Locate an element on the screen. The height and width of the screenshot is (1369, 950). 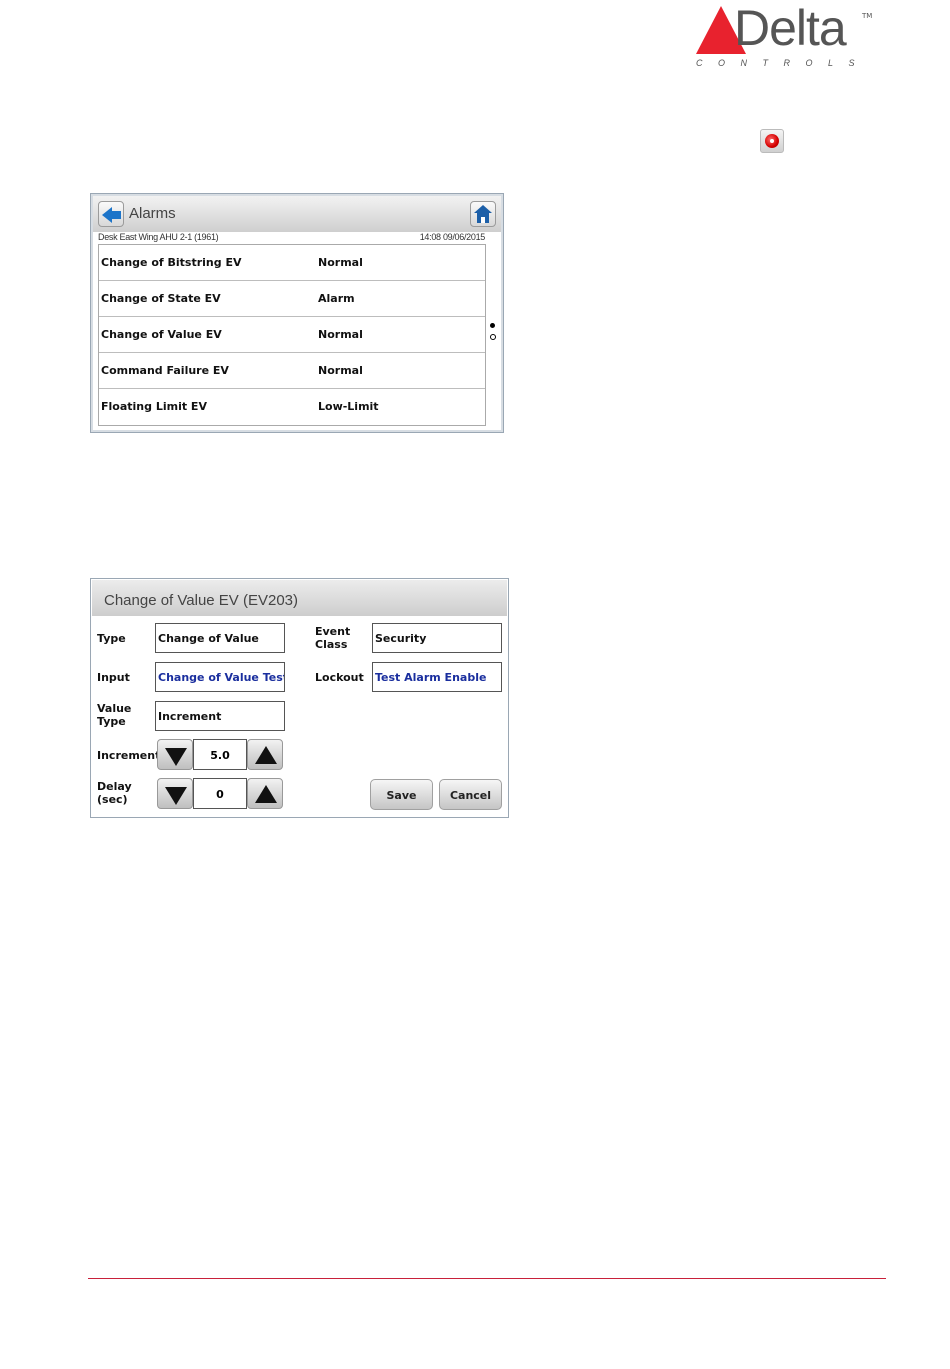
lockout-label: Lockout is located at coordinates (339, 677).